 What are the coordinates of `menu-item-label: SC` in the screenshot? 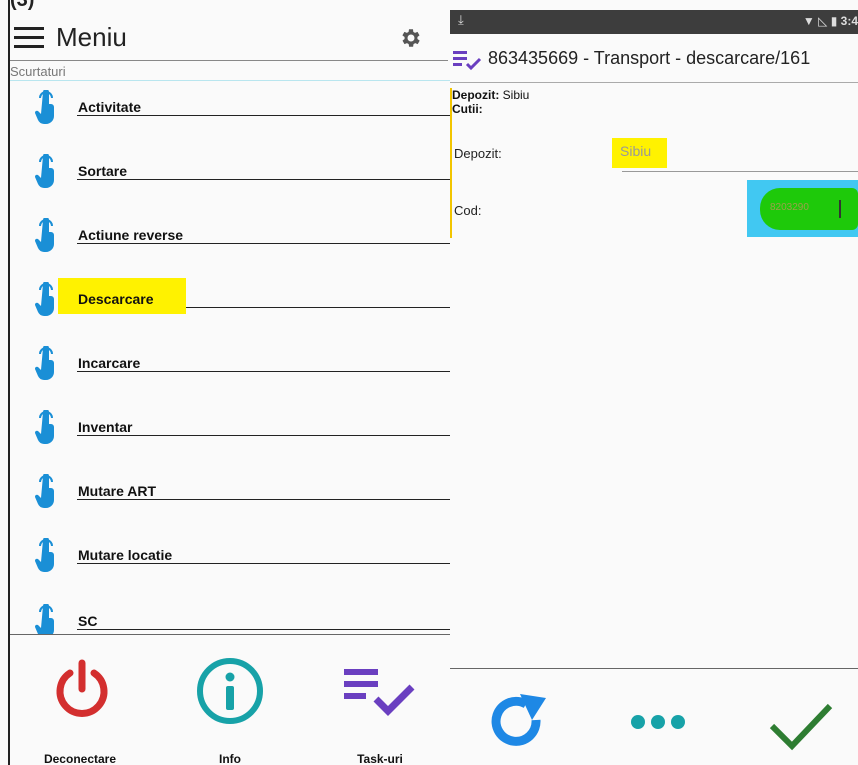 It's located at (88, 621).